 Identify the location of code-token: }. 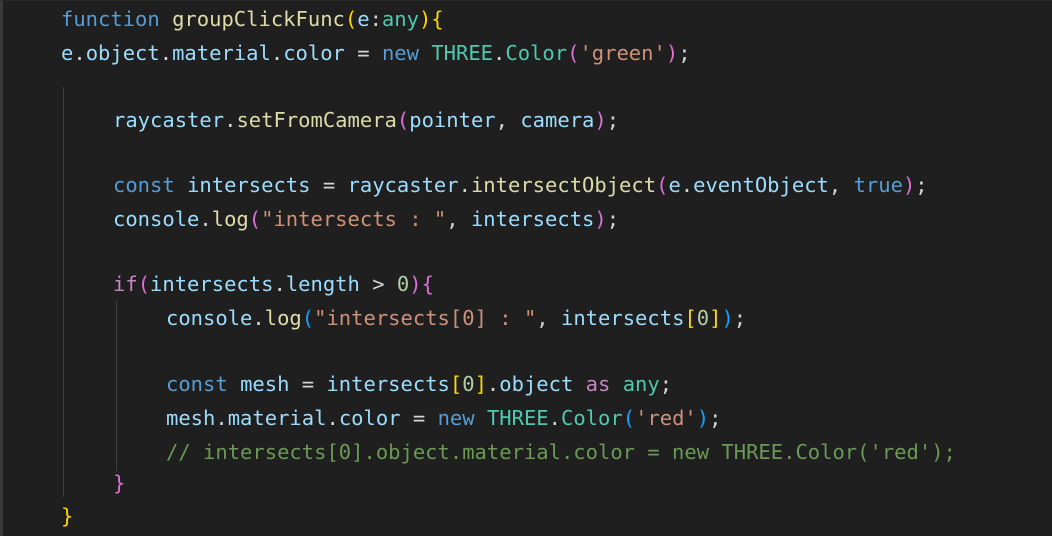
(119, 483).